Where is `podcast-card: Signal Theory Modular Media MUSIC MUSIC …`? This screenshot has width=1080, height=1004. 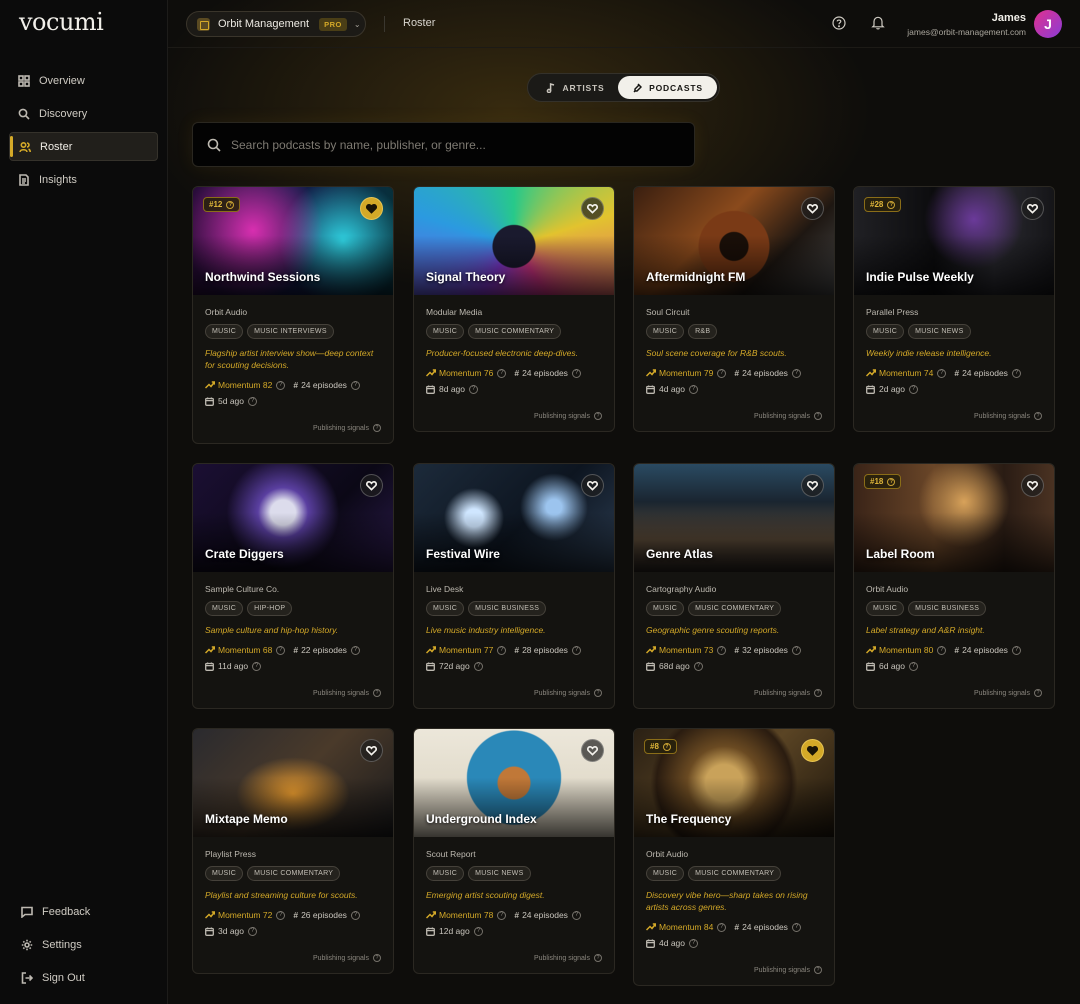 podcast-card: Signal Theory Modular Media MUSIC MUSIC … is located at coordinates (514, 309).